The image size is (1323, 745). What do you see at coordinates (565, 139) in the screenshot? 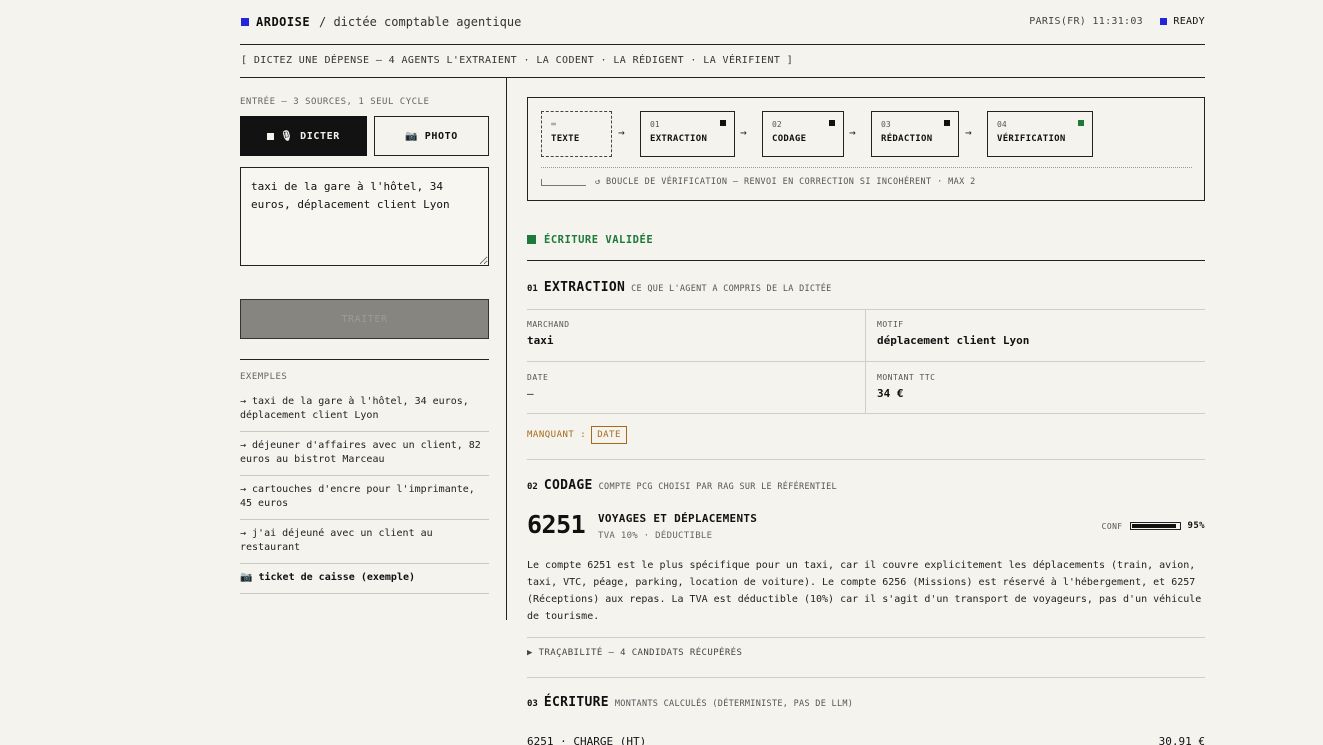
I see `step-label: TEXTE` at bounding box center [565, 139].